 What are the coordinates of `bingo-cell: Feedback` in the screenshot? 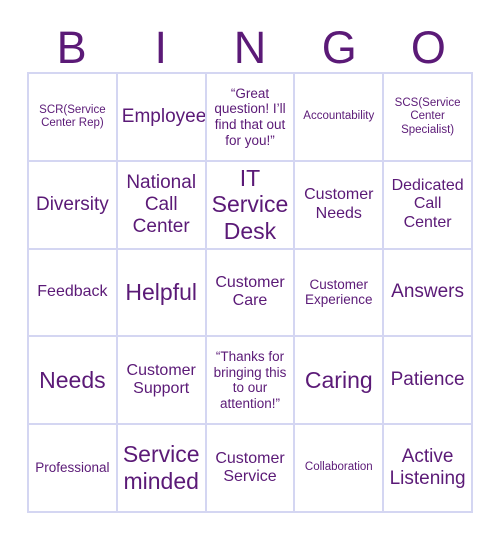 It's located at (73, 293).